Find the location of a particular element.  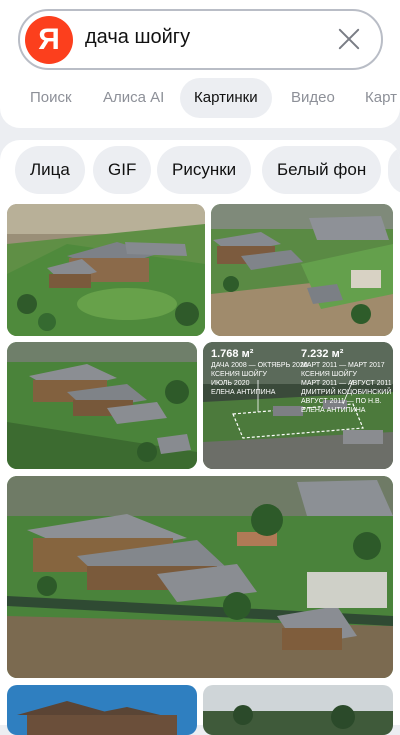

search-bar: Я дача шойгу is located at coordinates (200, 39).